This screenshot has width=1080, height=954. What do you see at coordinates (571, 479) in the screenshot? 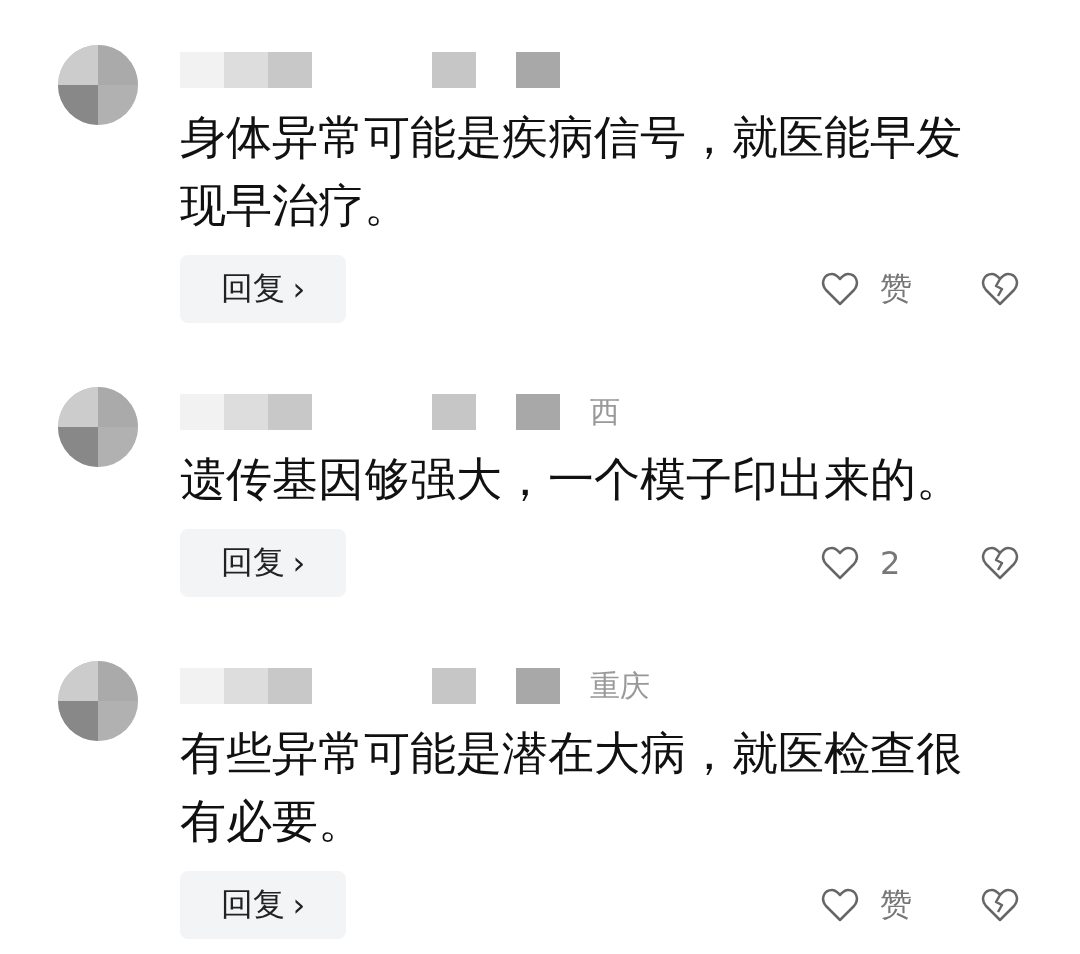
I see `comment-text: 遗传基因够强大，一个模子印出来的。` at bounding box center [571, 479].